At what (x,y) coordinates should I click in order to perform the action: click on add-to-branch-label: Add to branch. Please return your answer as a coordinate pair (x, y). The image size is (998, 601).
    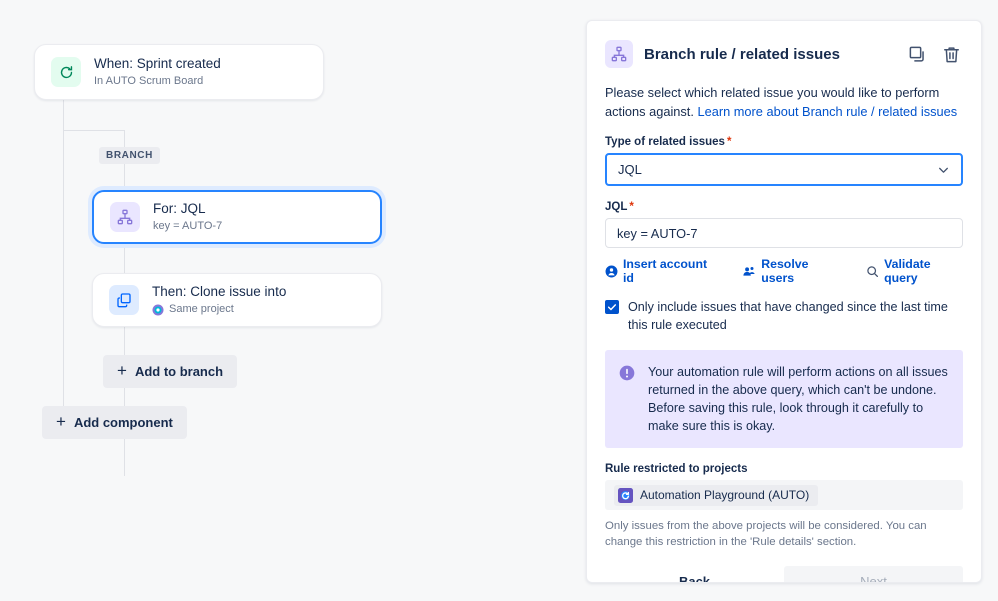
    Looking at the image, I should click on (179, 371).